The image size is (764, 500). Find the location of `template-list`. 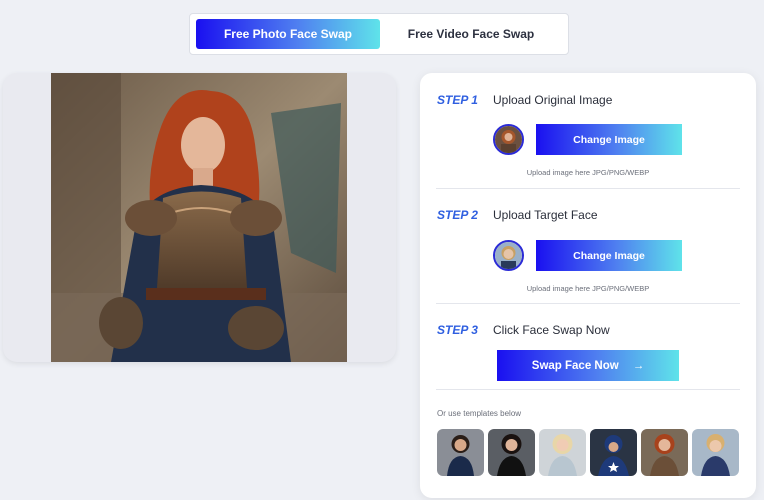

template-list is located at coordinates (588, 452).